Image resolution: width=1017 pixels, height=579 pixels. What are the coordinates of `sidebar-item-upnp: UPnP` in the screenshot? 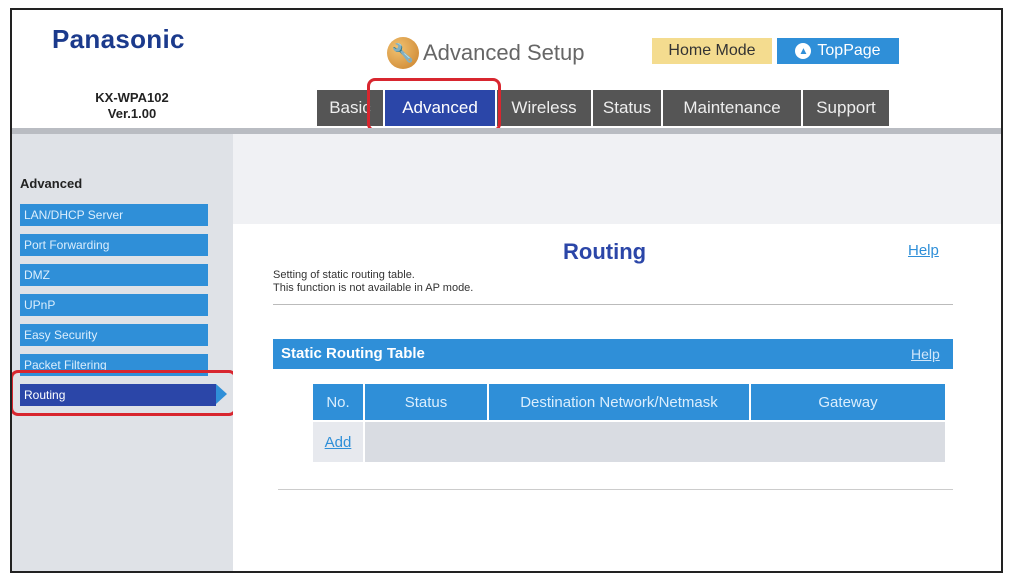 It's located at (114, 305).